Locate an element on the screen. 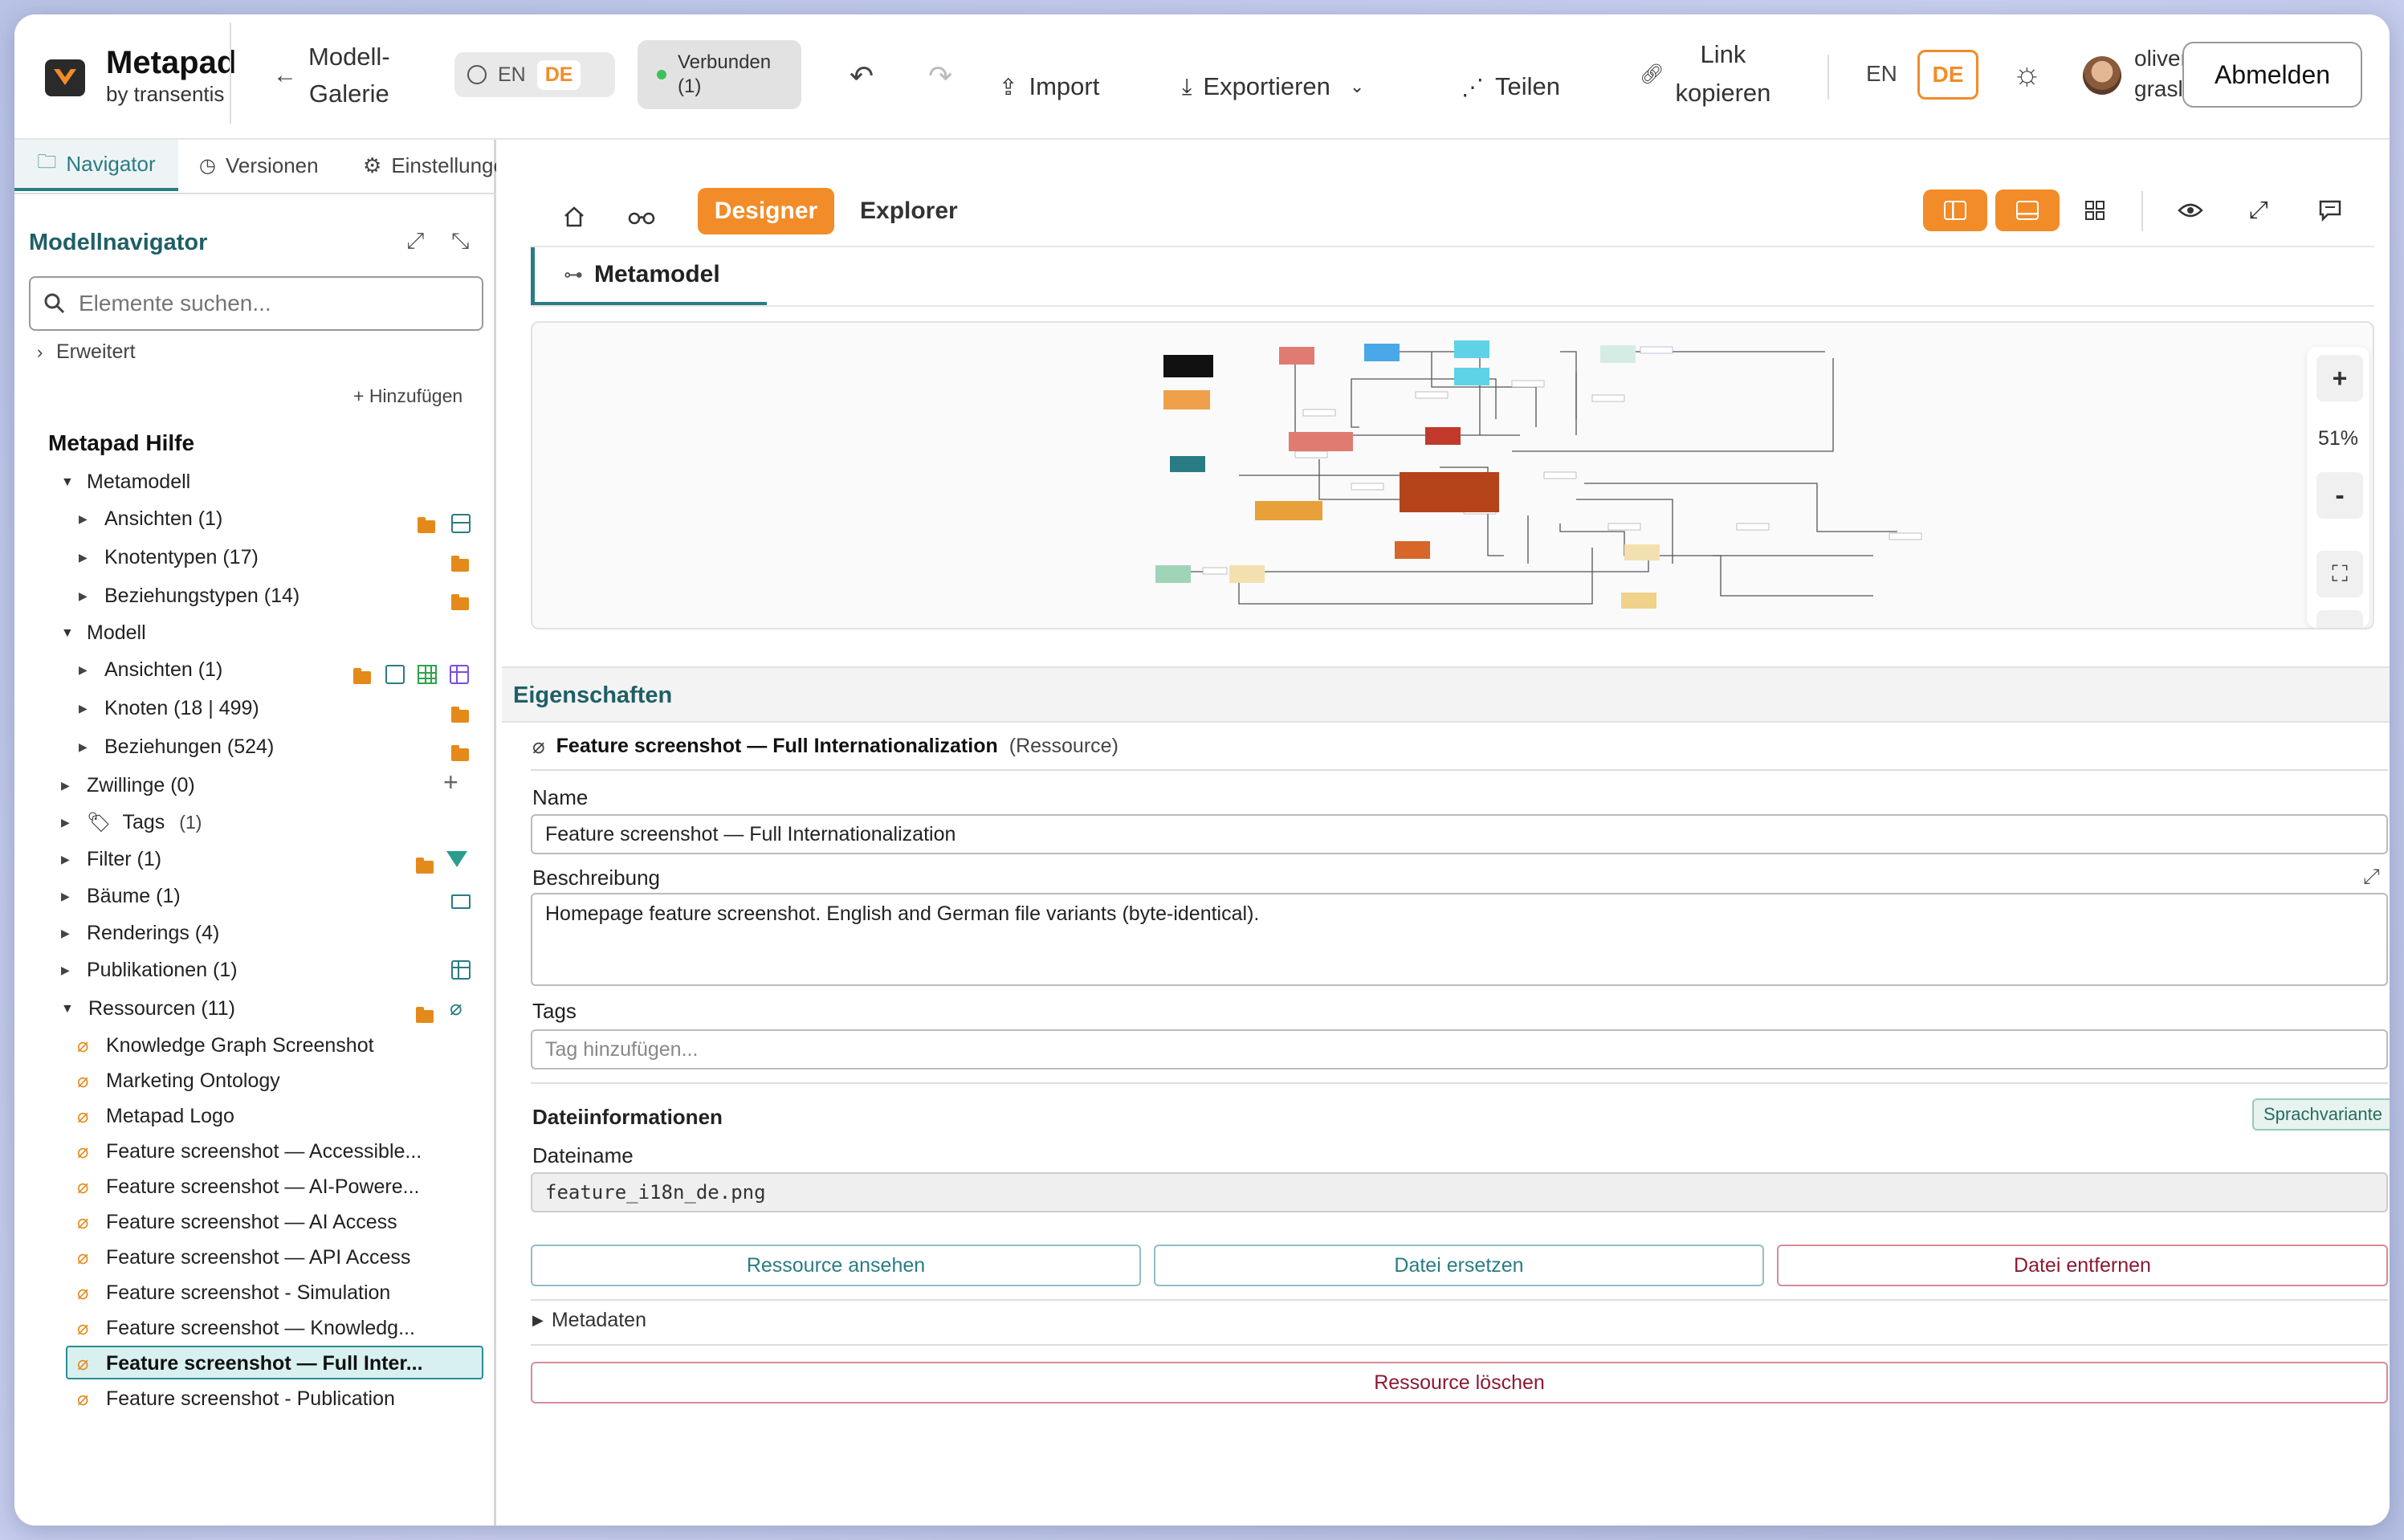 The height and width of the screenshot is (1540, 2404). zoom-out-button: - is located at coordinates (2339, 495).